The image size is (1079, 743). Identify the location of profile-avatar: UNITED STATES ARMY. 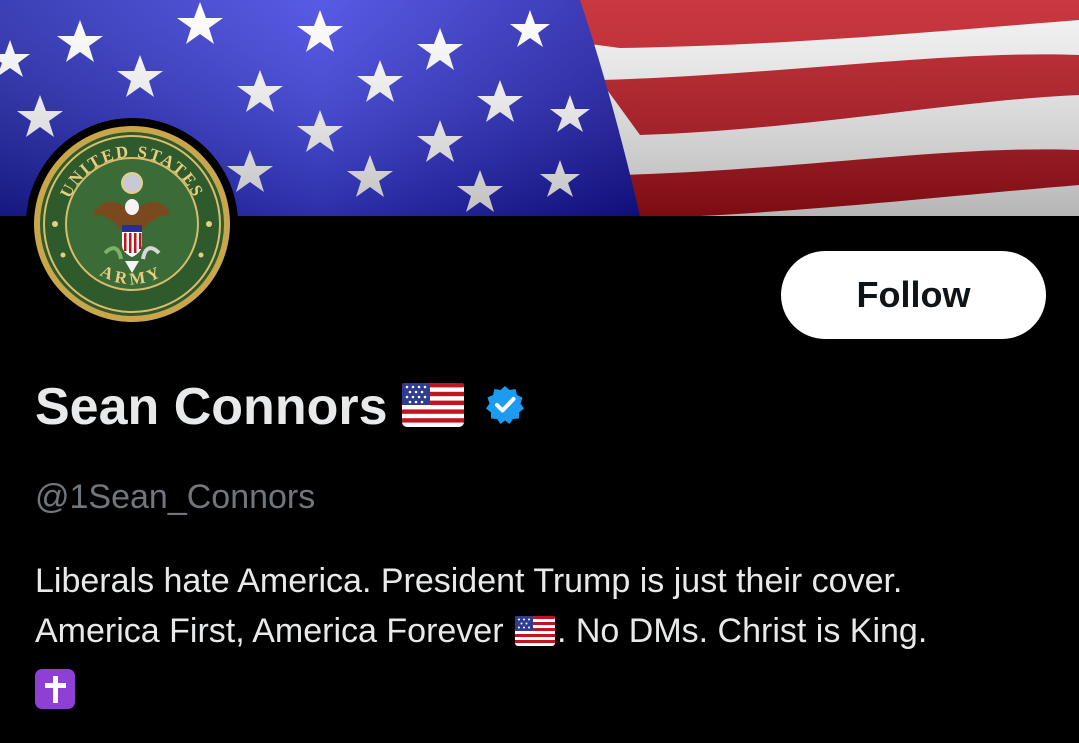
(132, 224).